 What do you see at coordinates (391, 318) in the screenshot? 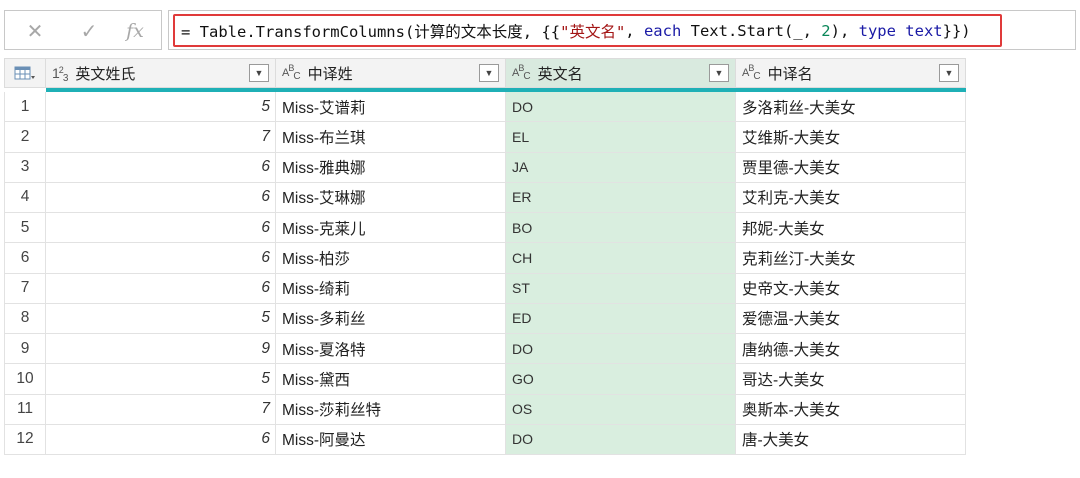
I see `cell-zhongyi-xing: Miss-多莉丝` at bounding box center [391, 318].